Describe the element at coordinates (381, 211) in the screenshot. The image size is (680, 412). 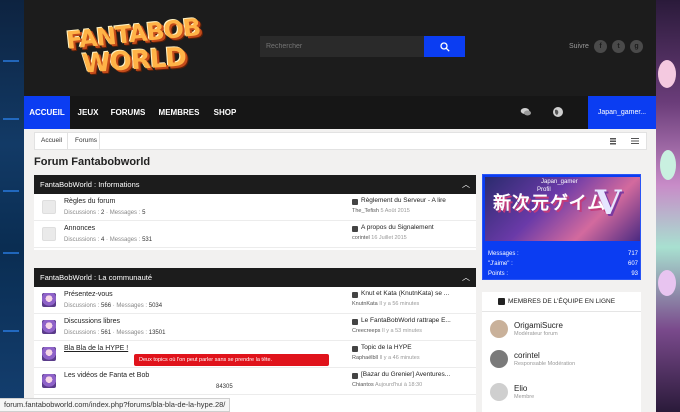
I see `last-post-meta: The_Tefish 5 Août 2015` at that location.